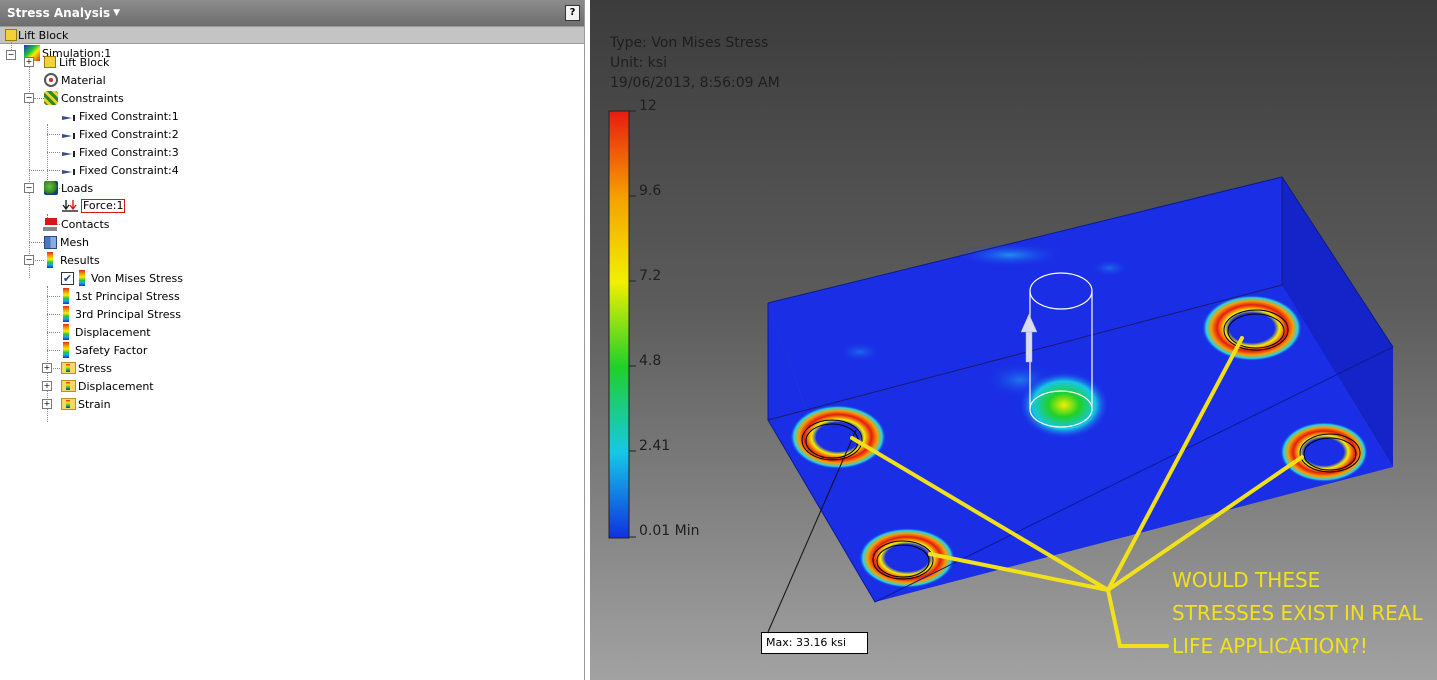  What do you see at coordinates (74, 80) in the screenshot?
I see `tree-item-material: Material` at bounding box center [74, 80].